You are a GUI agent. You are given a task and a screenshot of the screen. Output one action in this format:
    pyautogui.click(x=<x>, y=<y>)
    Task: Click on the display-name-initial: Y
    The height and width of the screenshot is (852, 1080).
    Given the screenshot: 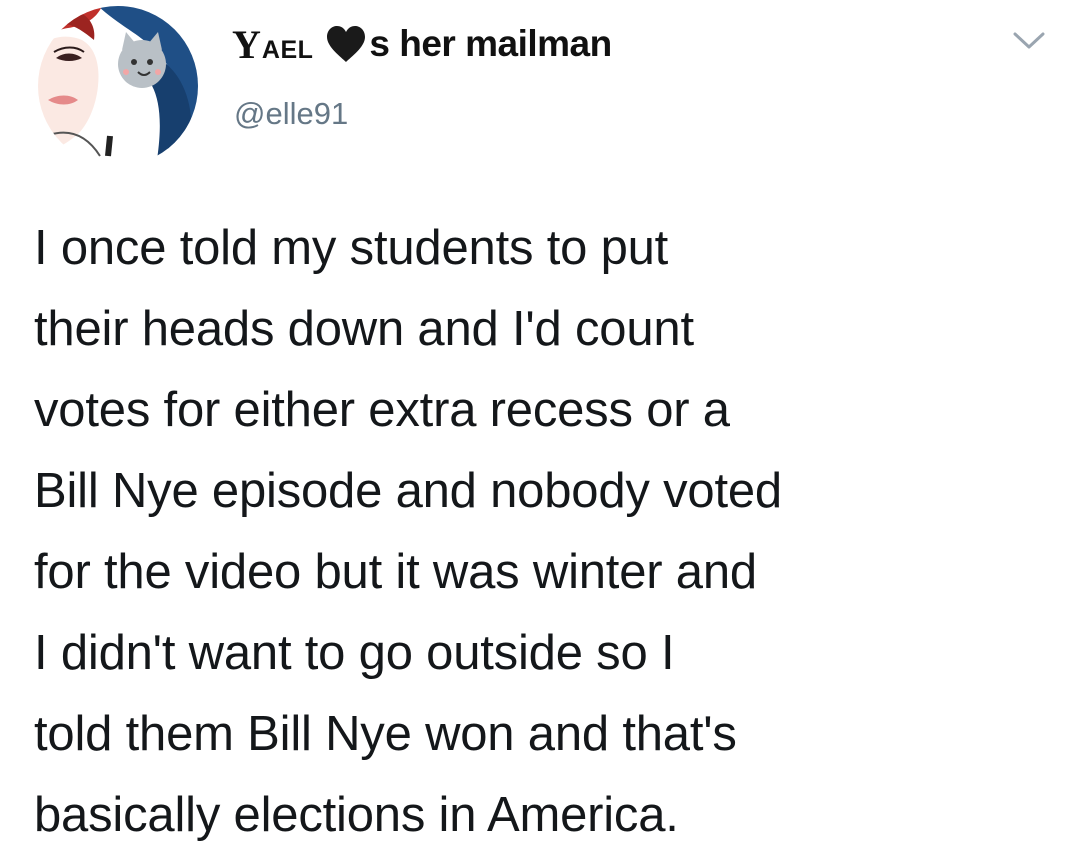 What is the action you would take?
    pyautogui.click(x=246, y=44)
    